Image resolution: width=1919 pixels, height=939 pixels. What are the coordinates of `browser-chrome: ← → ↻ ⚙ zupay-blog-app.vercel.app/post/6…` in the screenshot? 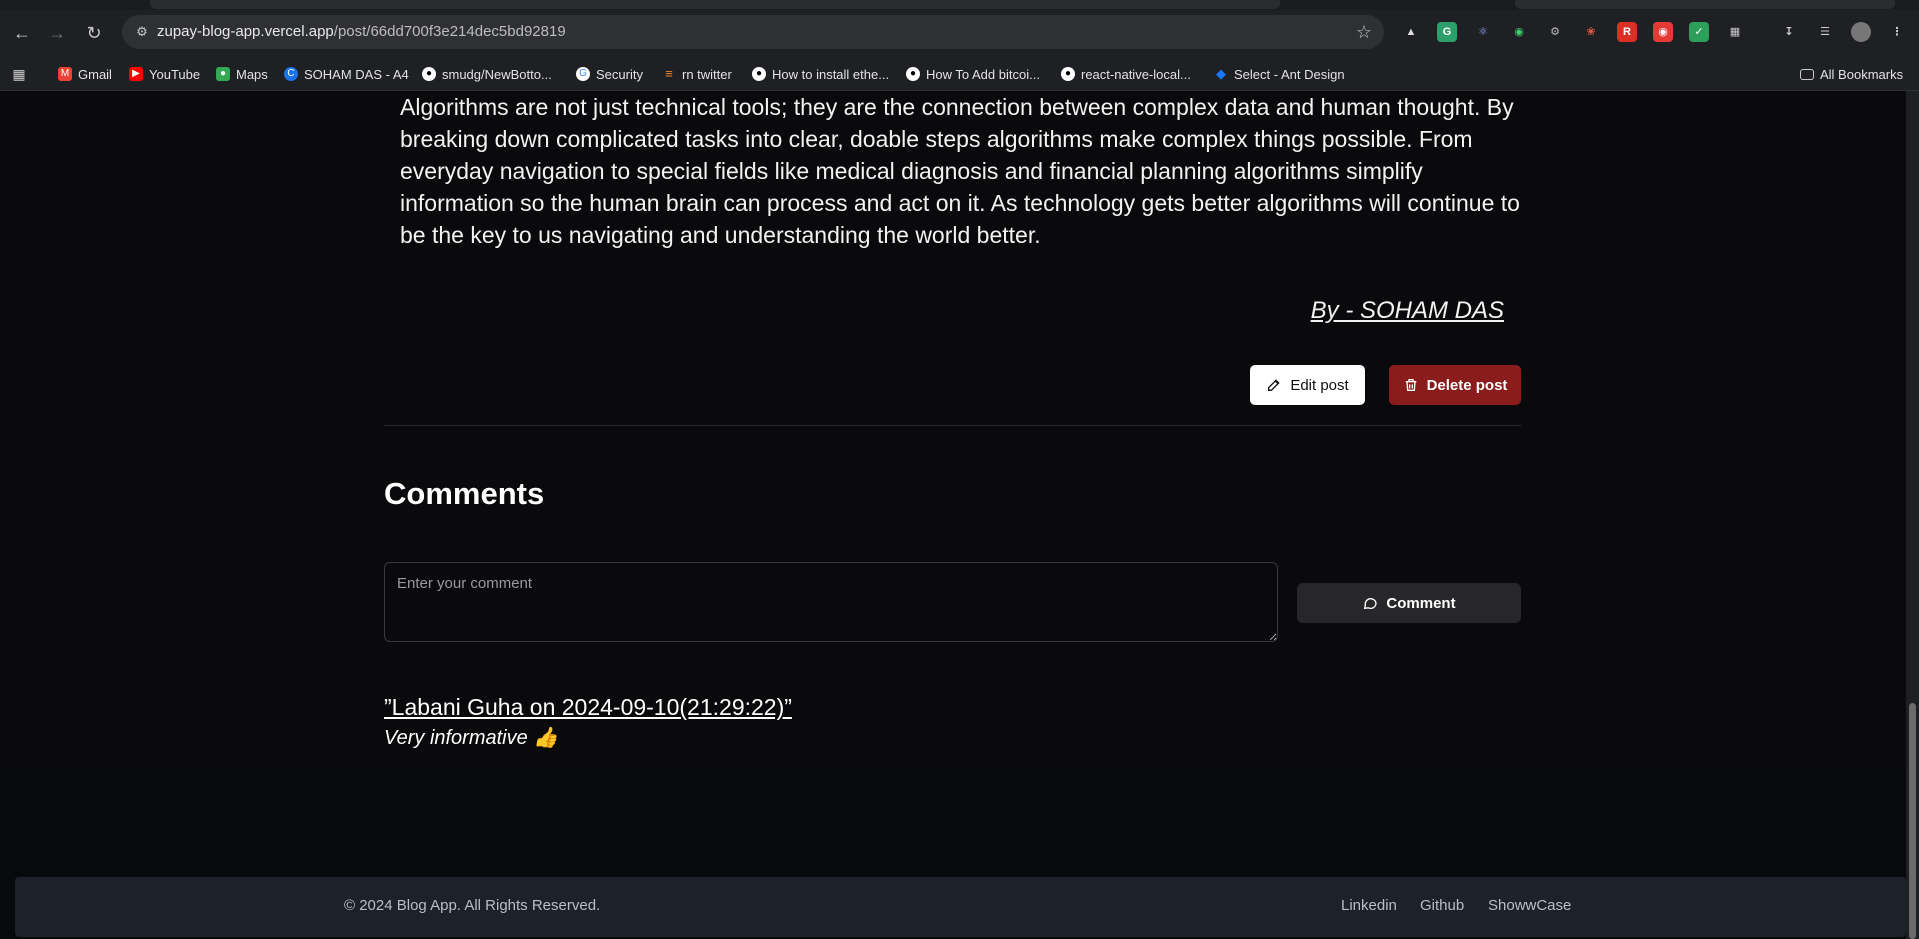 It's located at (959, 45).